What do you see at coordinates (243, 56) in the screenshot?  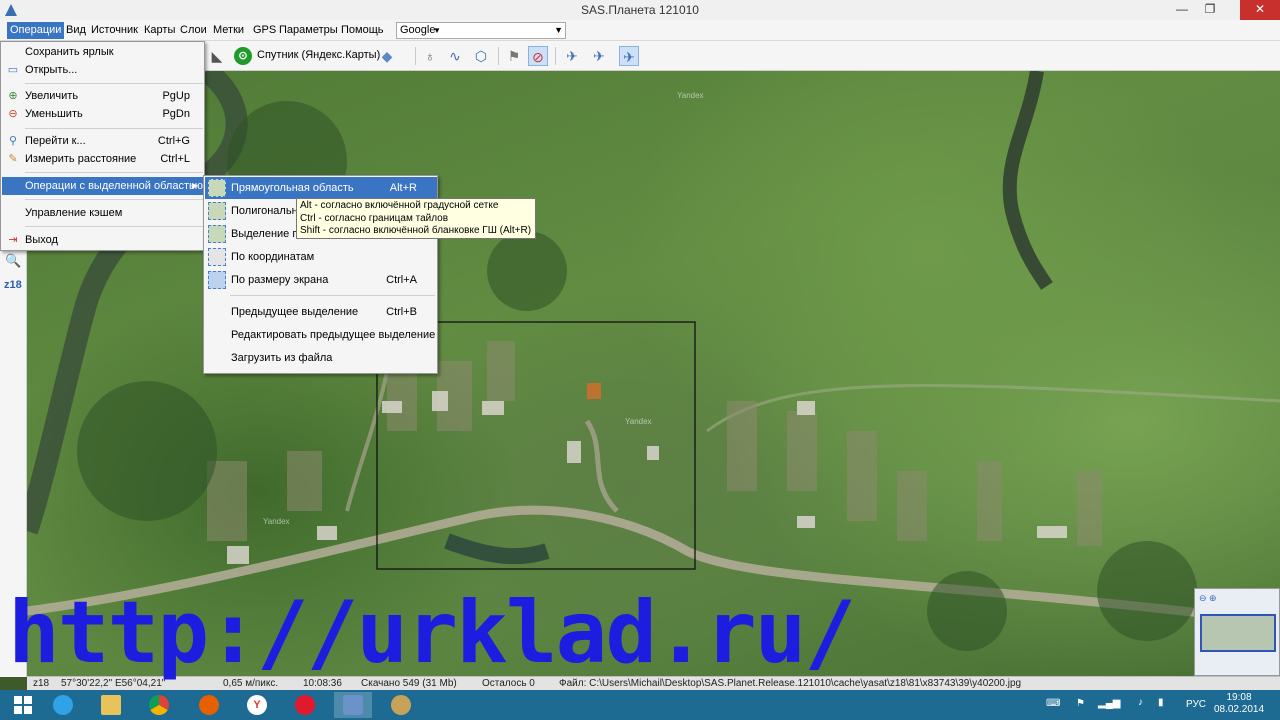 I see `map-source-icon: ⊙` at bounding box center [243, 56].